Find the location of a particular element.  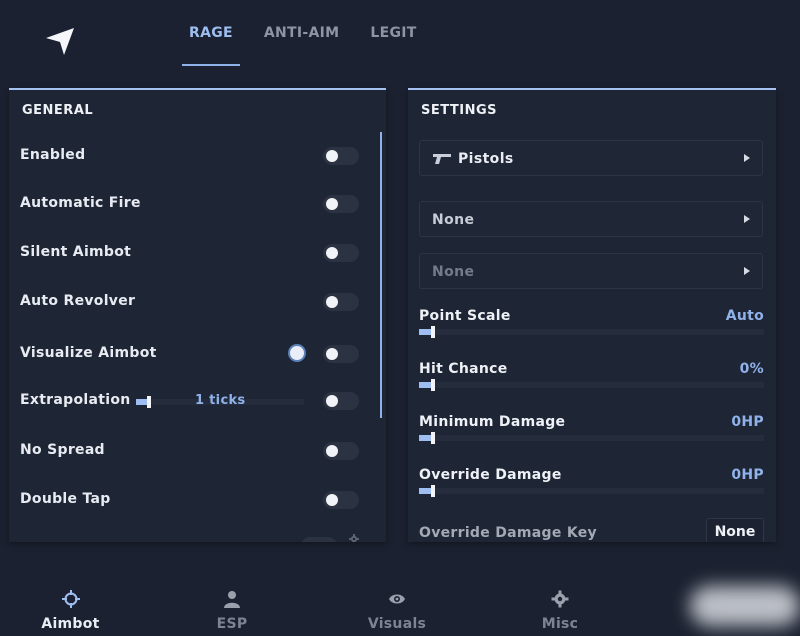

row-no-spread: No Spread is located at coordinates (197, 451).